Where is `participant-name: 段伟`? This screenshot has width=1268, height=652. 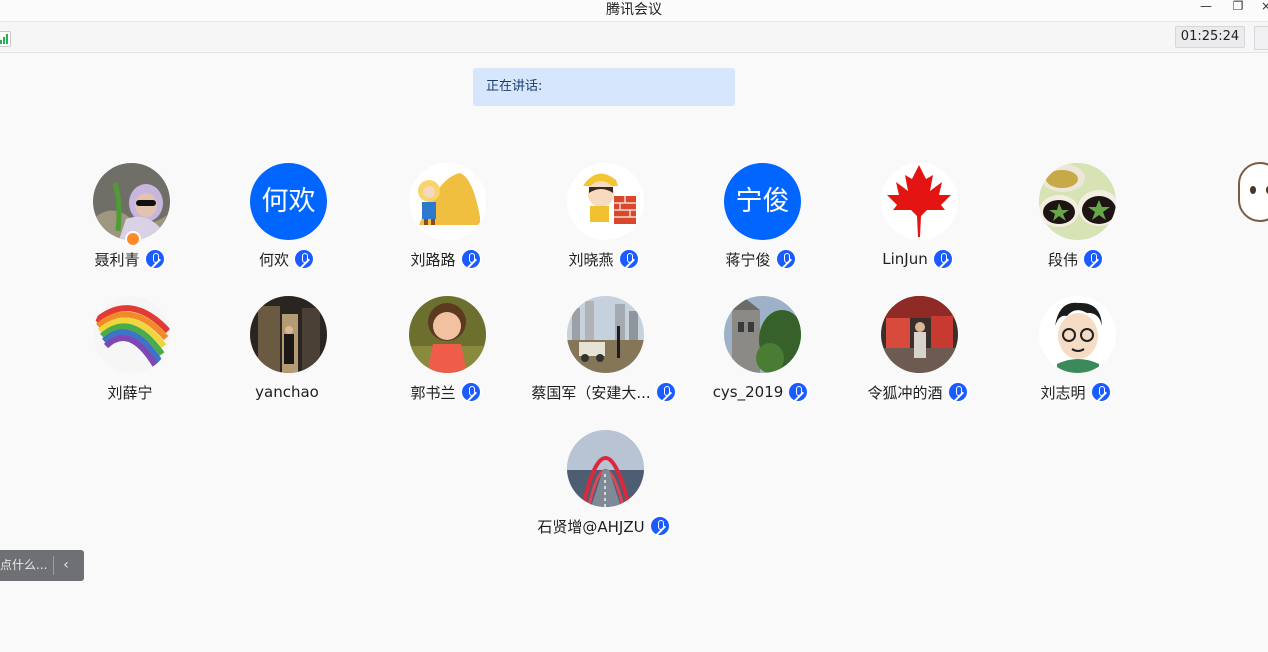
participant-name: 段伟 is located at coordinates (1062, 259).